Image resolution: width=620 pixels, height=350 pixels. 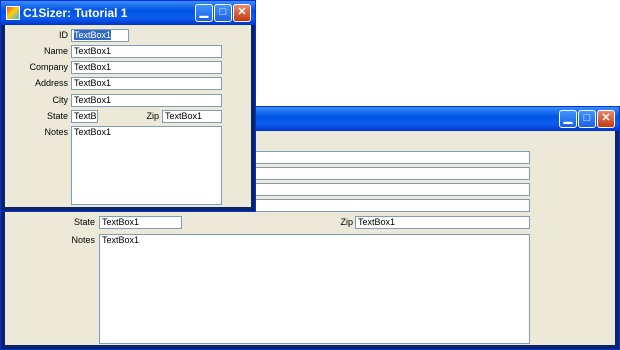 I want to click on back-maximize-button: □, so click(x=587, y=119).